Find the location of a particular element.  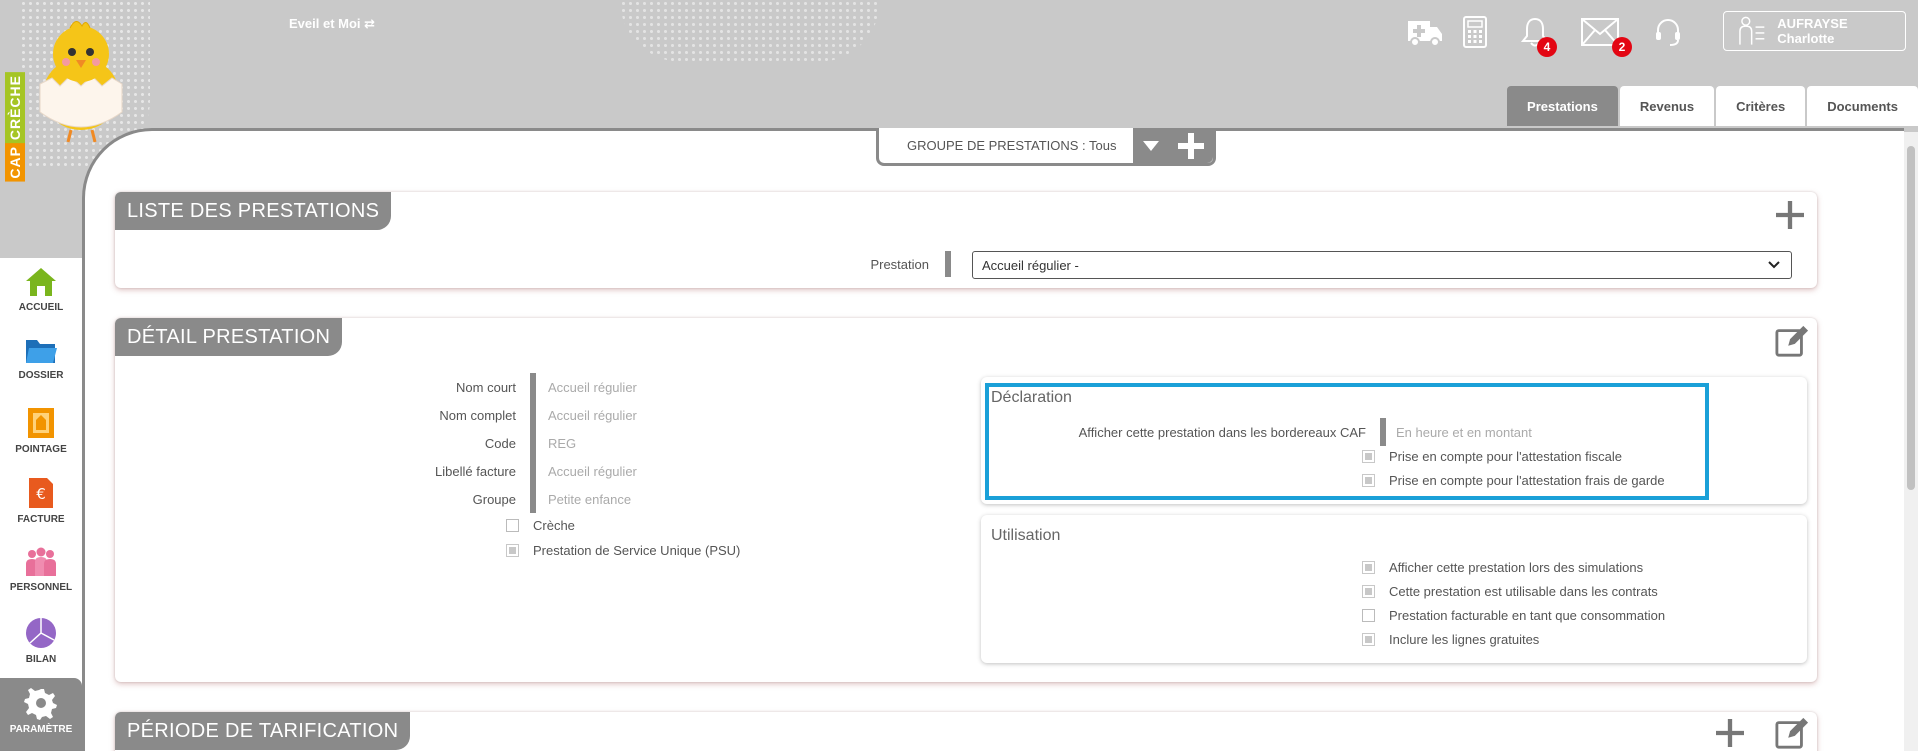

simulations-checkbox is located at coordinates (1368, 567).